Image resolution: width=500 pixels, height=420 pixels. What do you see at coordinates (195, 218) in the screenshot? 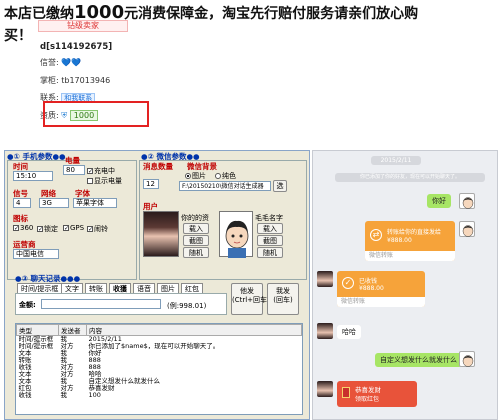
I see `other-profile-name: 你的的资` at bounding box center [195, 218].